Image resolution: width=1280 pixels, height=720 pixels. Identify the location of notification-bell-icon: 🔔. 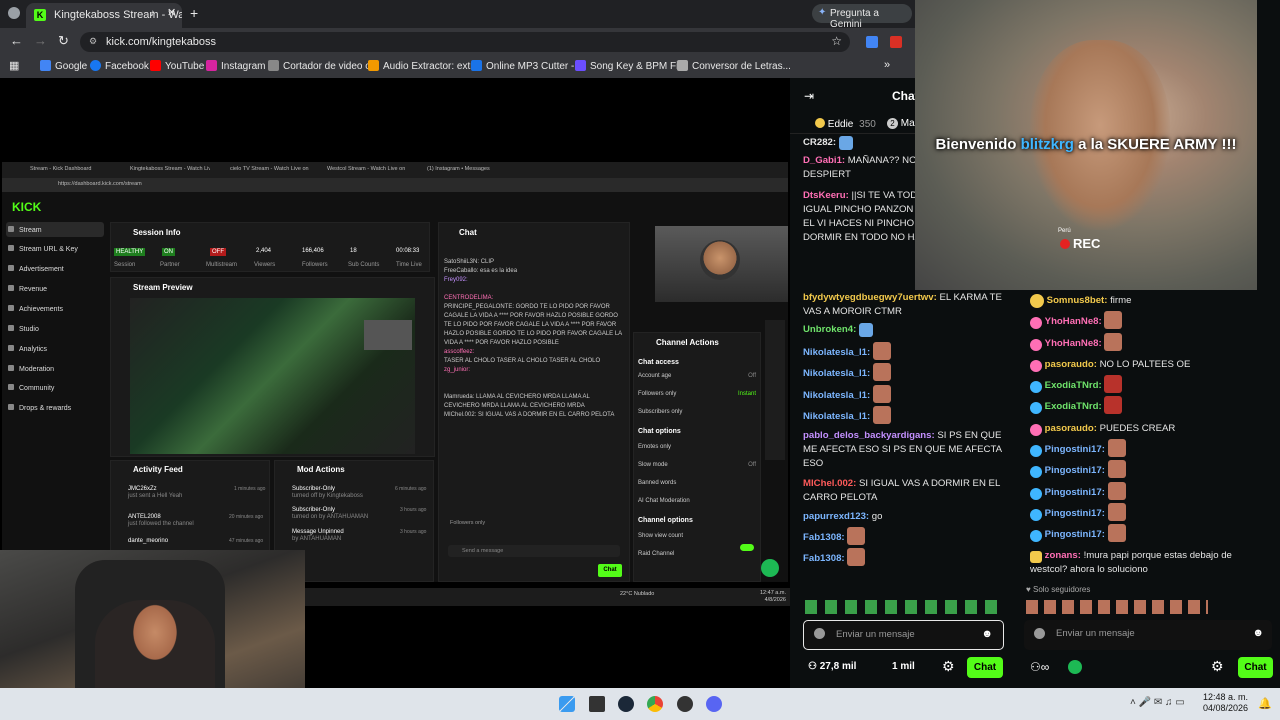
(1265, 703).